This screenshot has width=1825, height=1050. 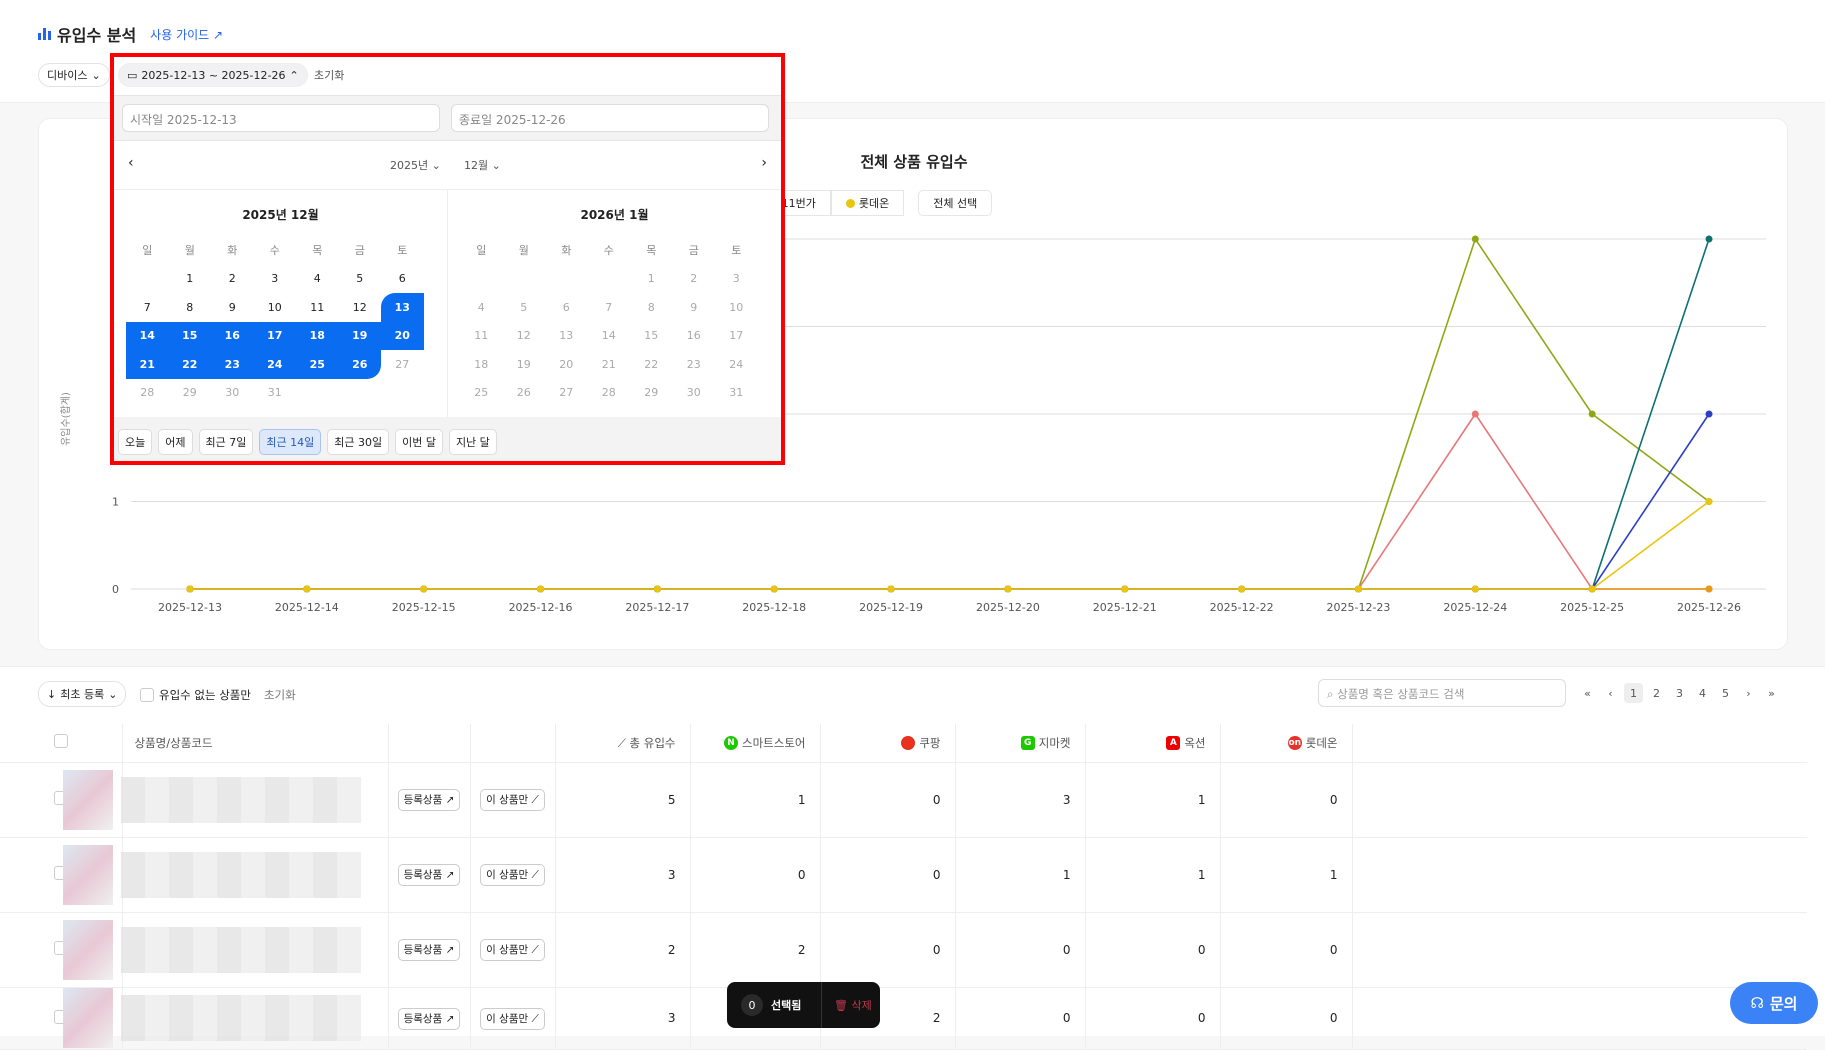 I want to click on preset-button: 오늘, so click(x=135, y=442).